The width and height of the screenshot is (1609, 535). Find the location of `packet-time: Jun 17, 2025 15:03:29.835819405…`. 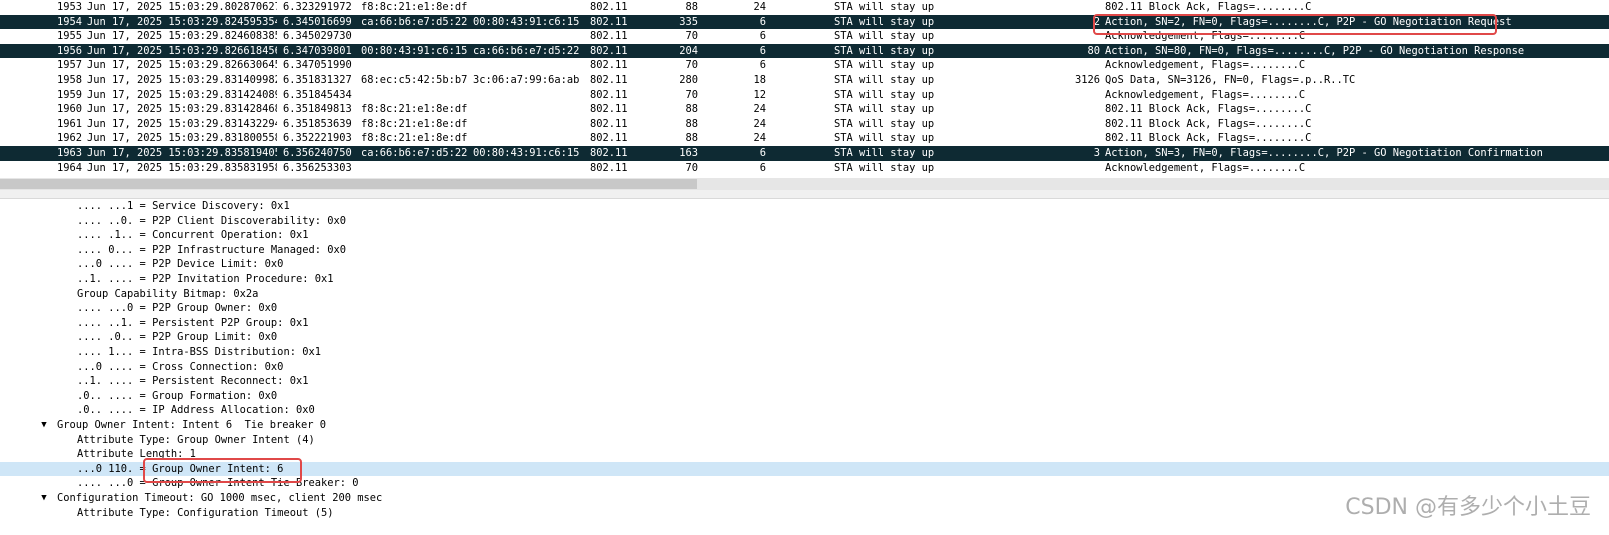

packet-time: Jun 17, 2025 15:03:29.835819405… is located at coordinates (182, 153).